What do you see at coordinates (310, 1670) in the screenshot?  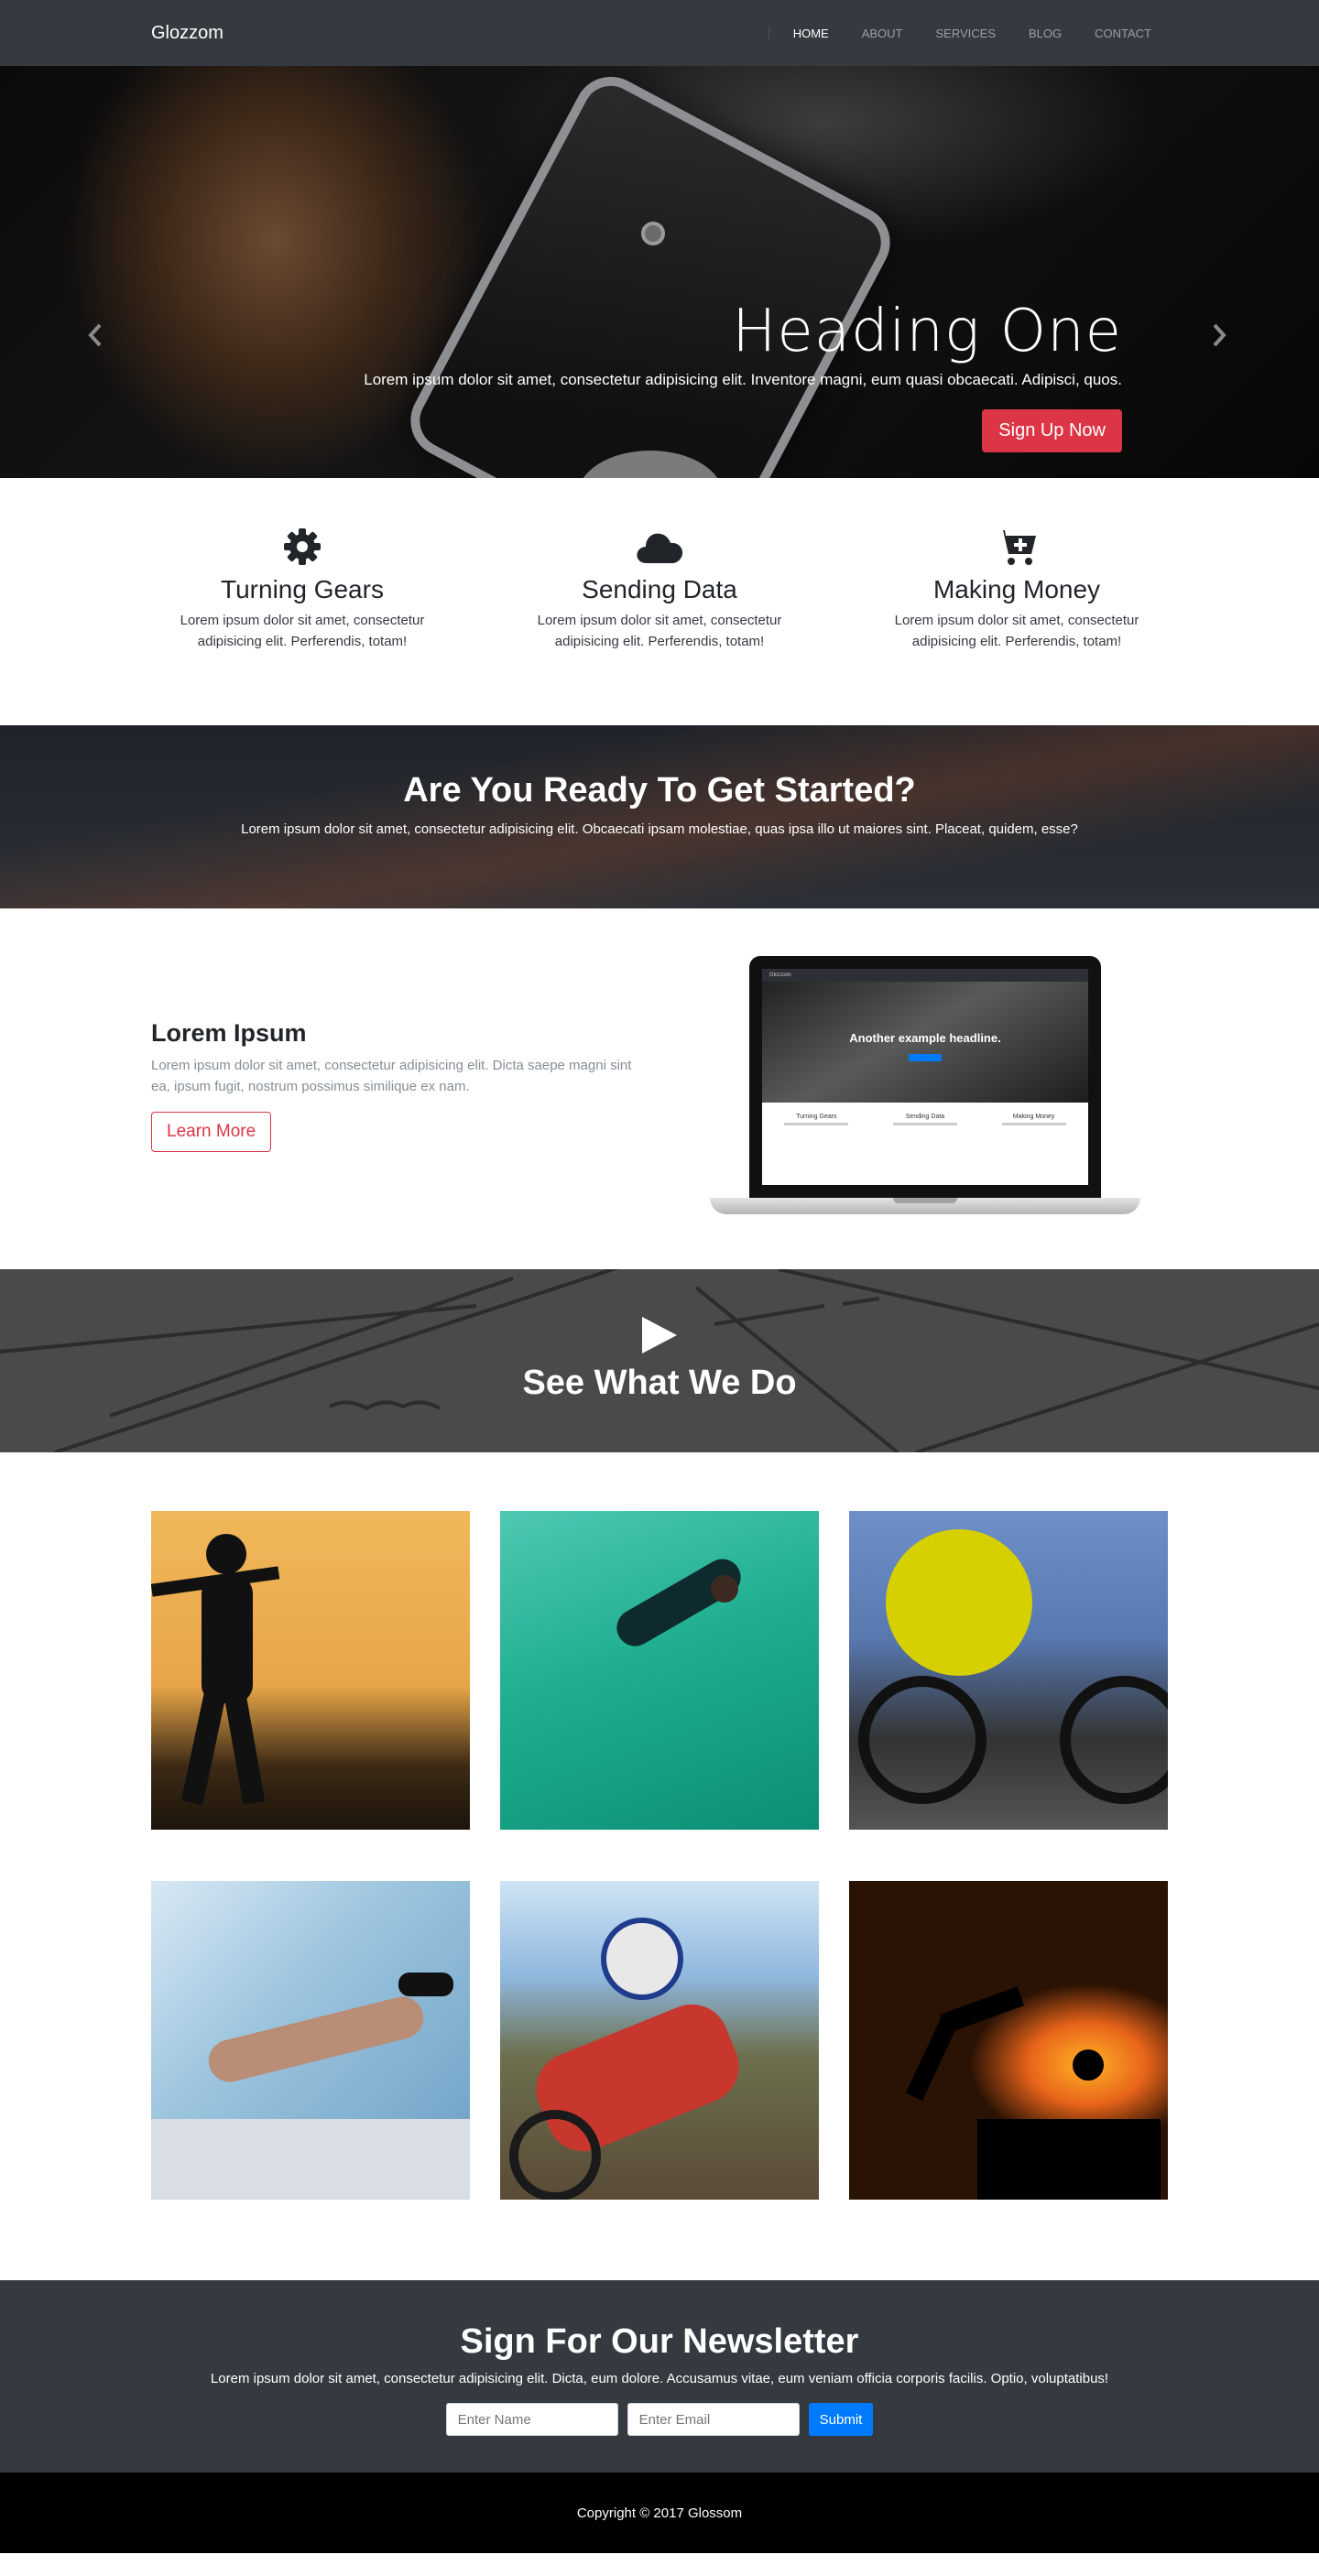 I see `gallery-image-baseball-batter` at bounding box center [310, 1670].